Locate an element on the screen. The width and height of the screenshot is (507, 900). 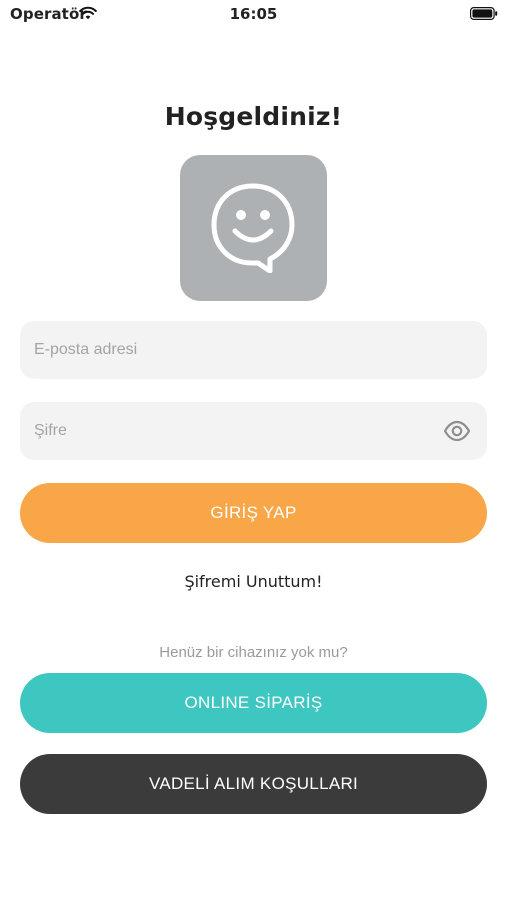
online-order-button: ONLINE SİPARİŞ is located at coordinates (253, 703).